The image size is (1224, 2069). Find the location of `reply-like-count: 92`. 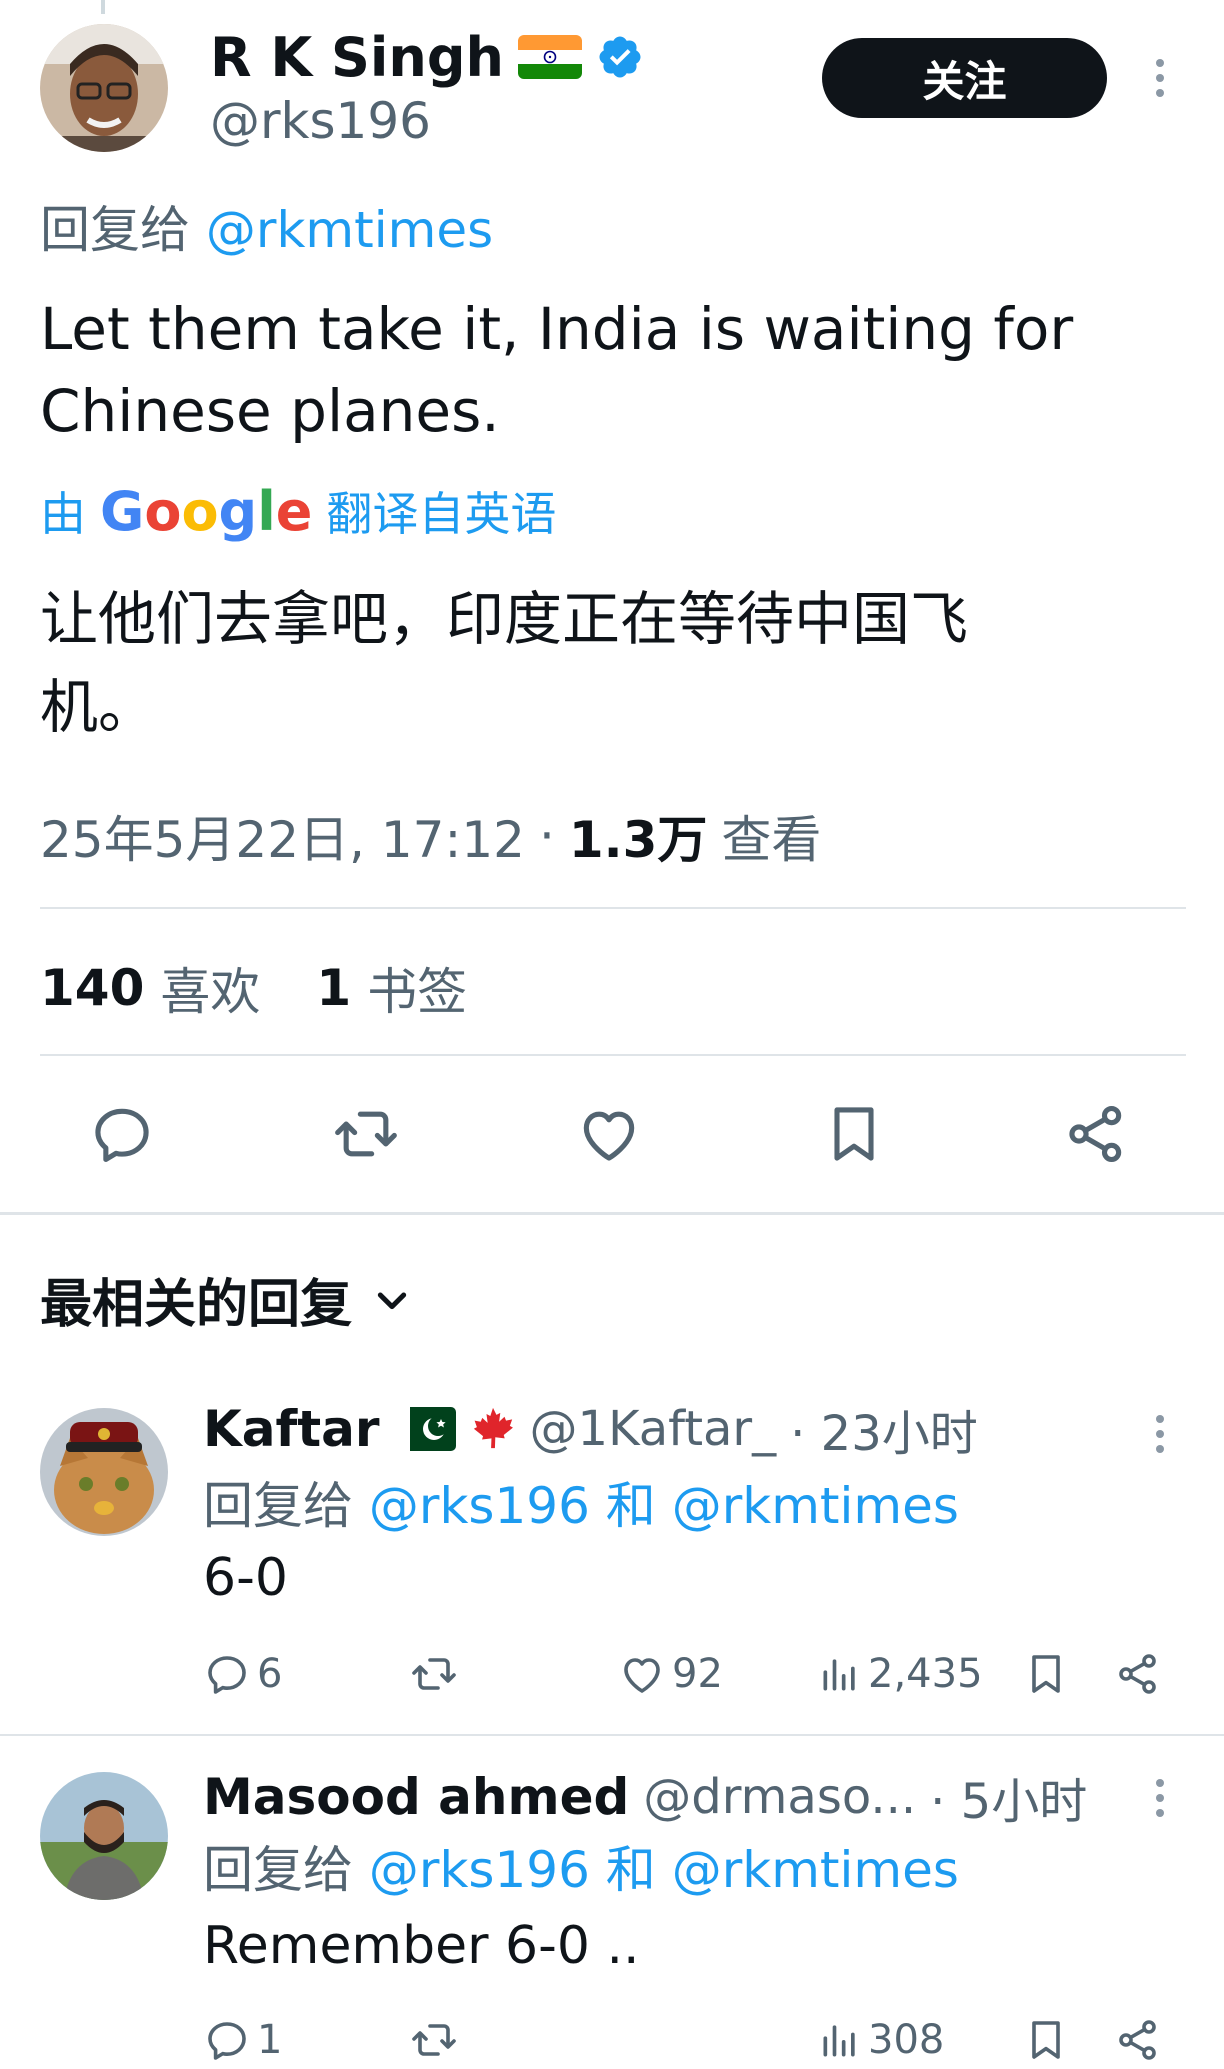

reply-like-count: 92 is located at coordinates (697, 1674).